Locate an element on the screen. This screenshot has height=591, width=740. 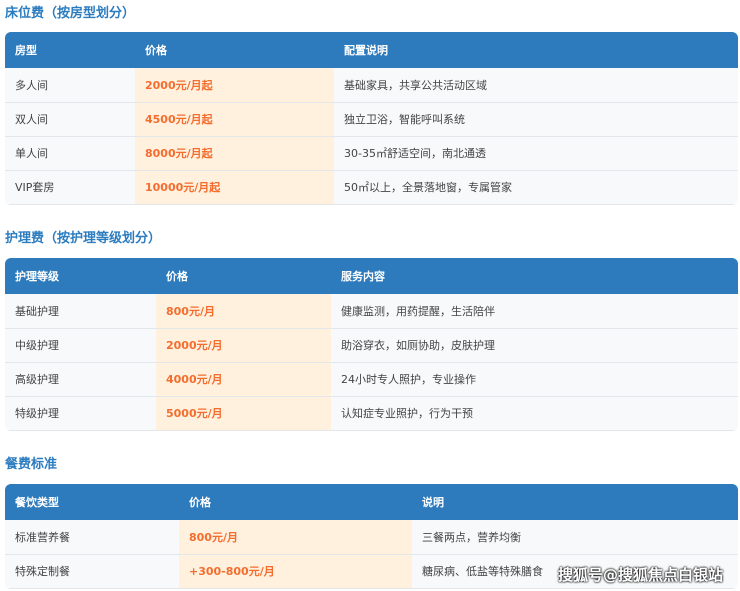
table-header-row: 餐饮类型 价格 说明 is located at coordinates (371, 502).